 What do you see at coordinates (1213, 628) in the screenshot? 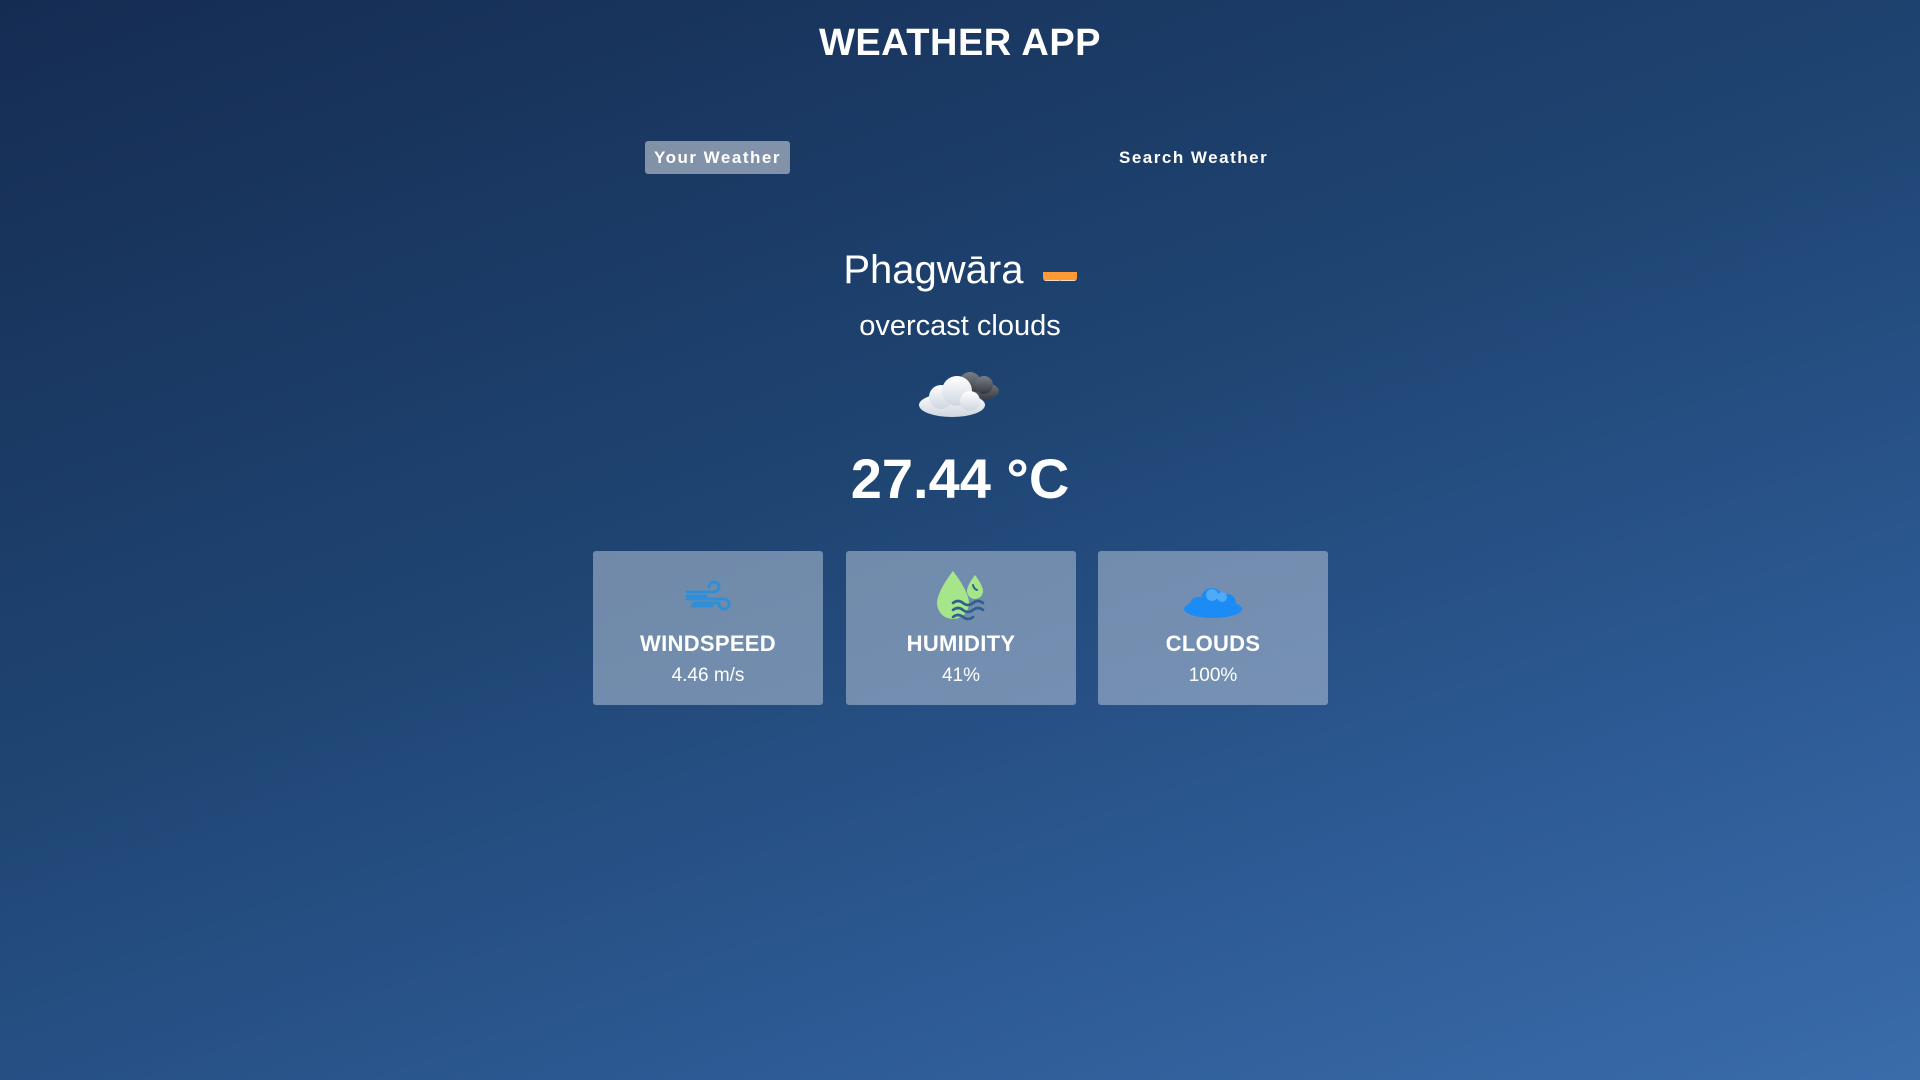
I see `clouds-card: CLOUDS 100%` at bounding box center [1213, 628].